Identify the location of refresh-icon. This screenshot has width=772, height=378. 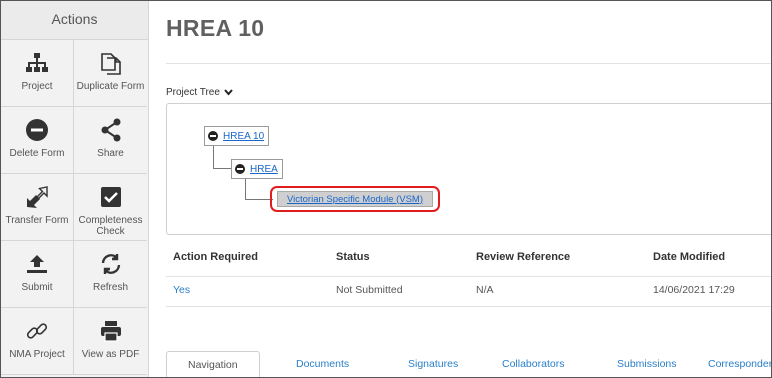
(111, 264).